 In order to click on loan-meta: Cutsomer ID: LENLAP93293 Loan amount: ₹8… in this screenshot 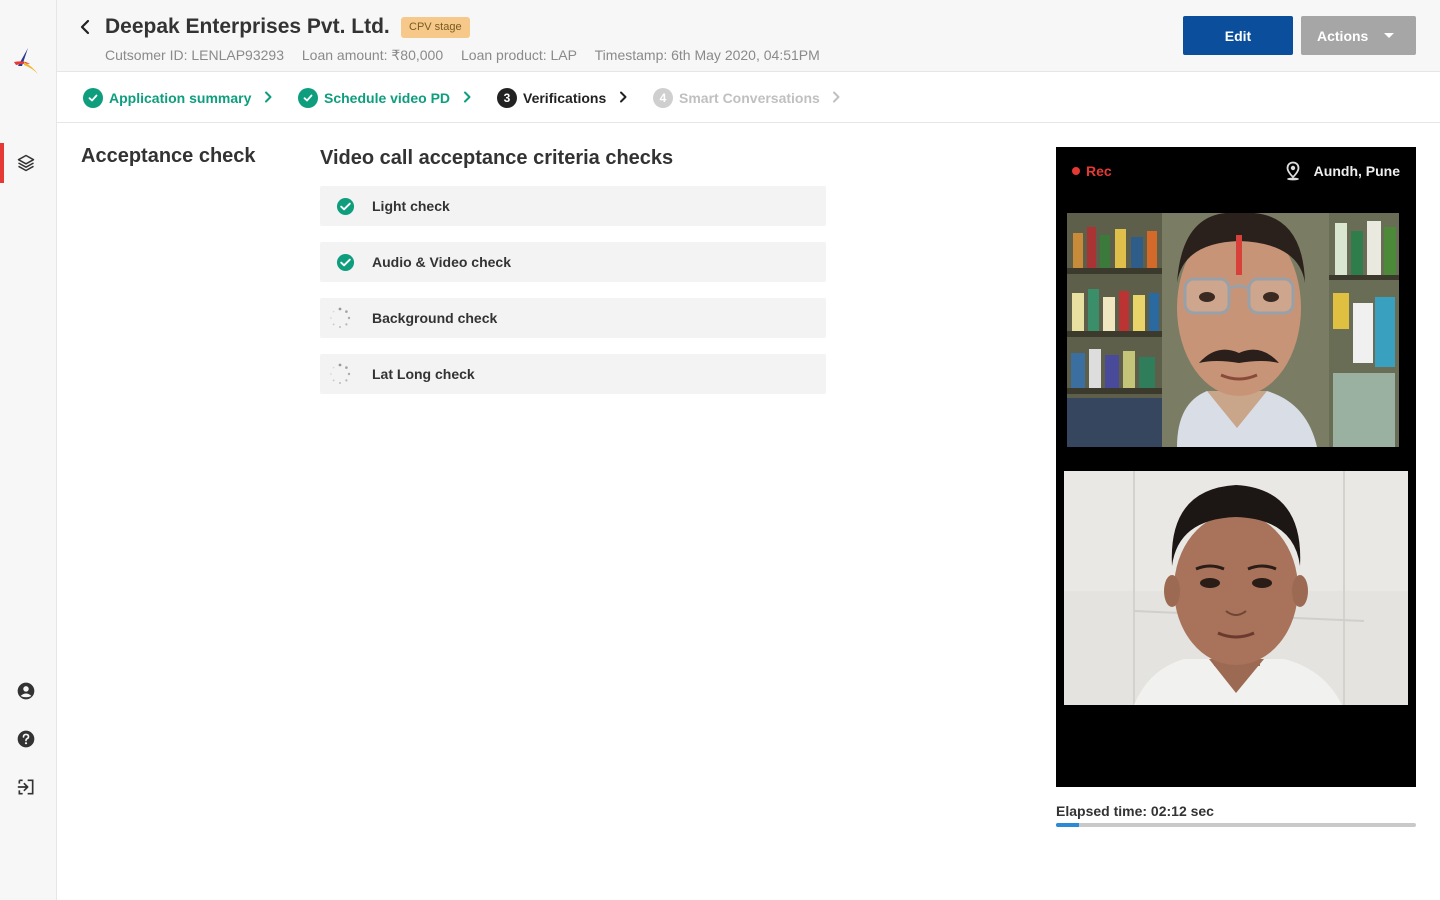, I will do `click(469, 55)`.